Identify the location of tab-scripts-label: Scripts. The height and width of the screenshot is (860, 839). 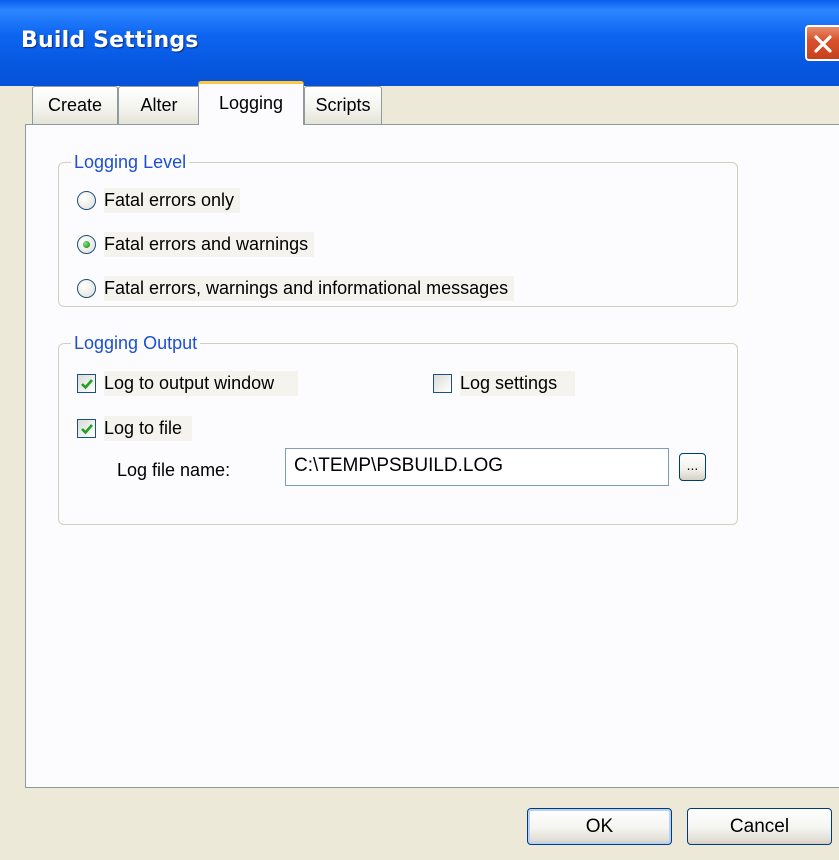
(343, 105).